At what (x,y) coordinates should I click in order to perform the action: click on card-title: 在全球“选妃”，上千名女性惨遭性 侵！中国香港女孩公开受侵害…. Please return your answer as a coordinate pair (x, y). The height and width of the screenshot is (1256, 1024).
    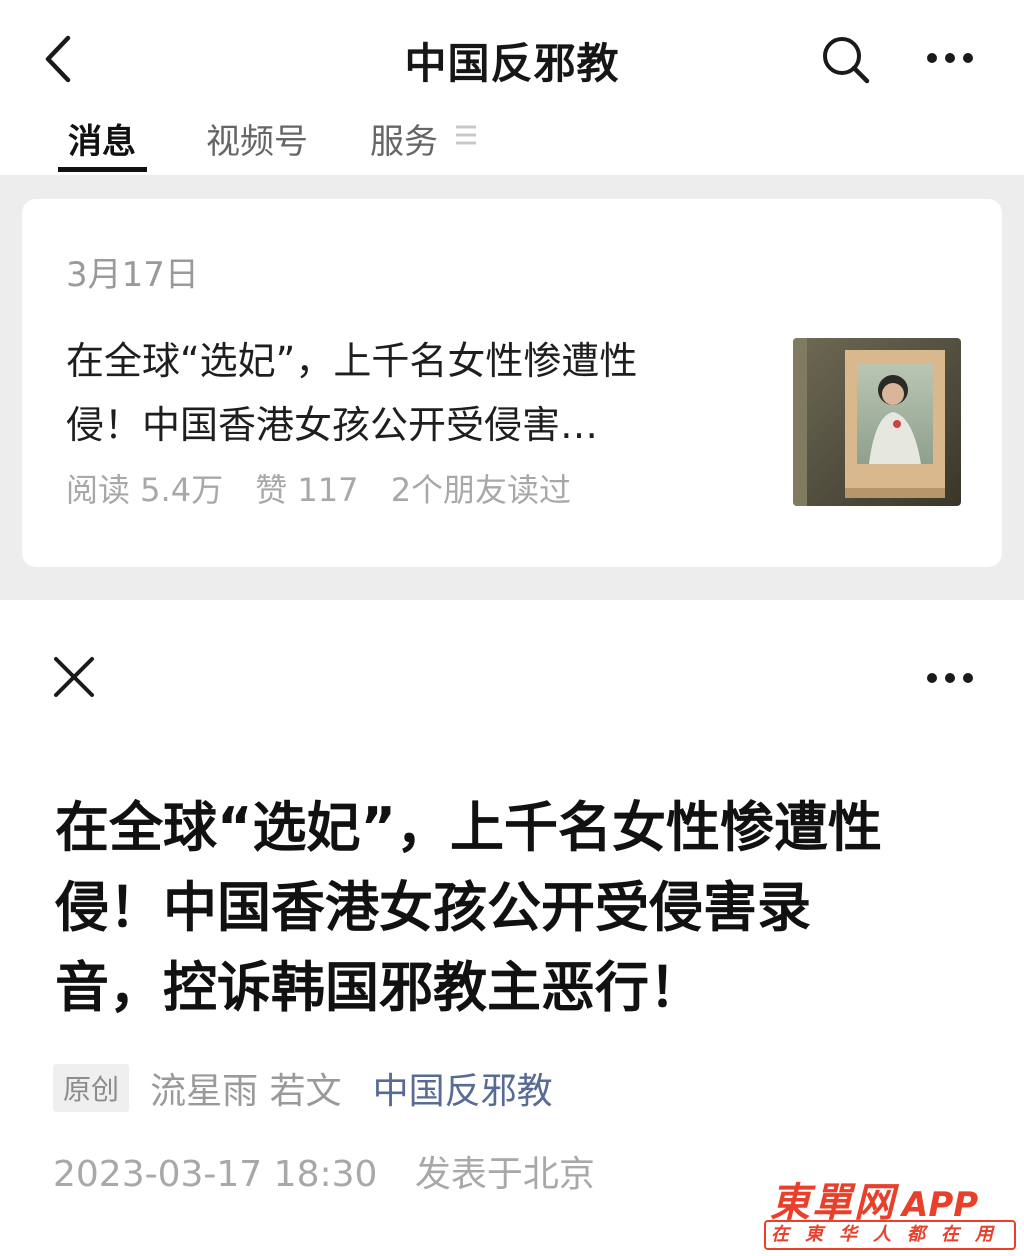
    Looking at the image, I should click on (416, 393).